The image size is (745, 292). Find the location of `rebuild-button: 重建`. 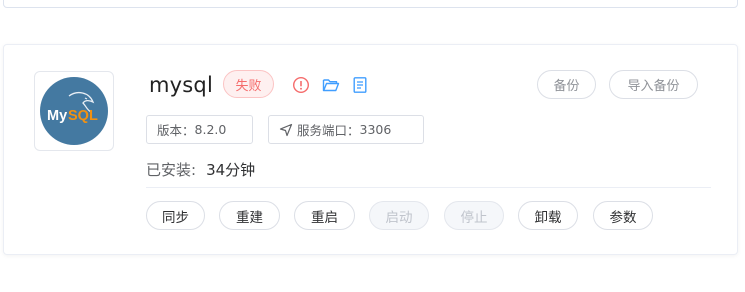

rebuild-button: 重建 is located at coordinates (249, 215).